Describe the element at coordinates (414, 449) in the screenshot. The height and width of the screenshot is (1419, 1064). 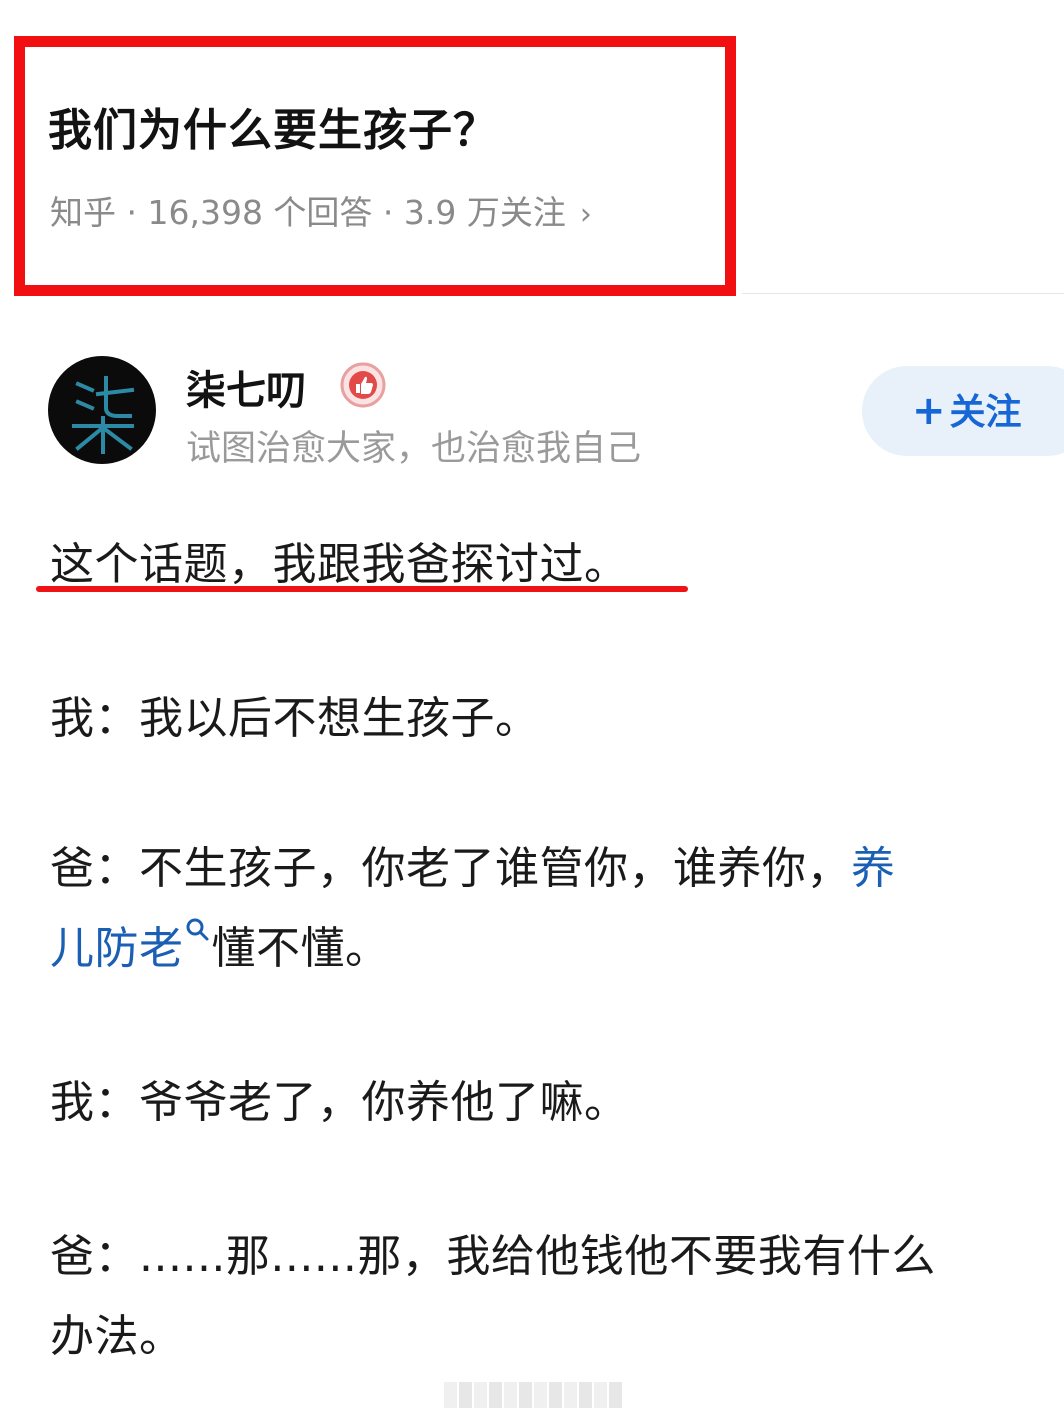
I see `author-bio: 试图治愈大家，也治愈我自己` at that location.